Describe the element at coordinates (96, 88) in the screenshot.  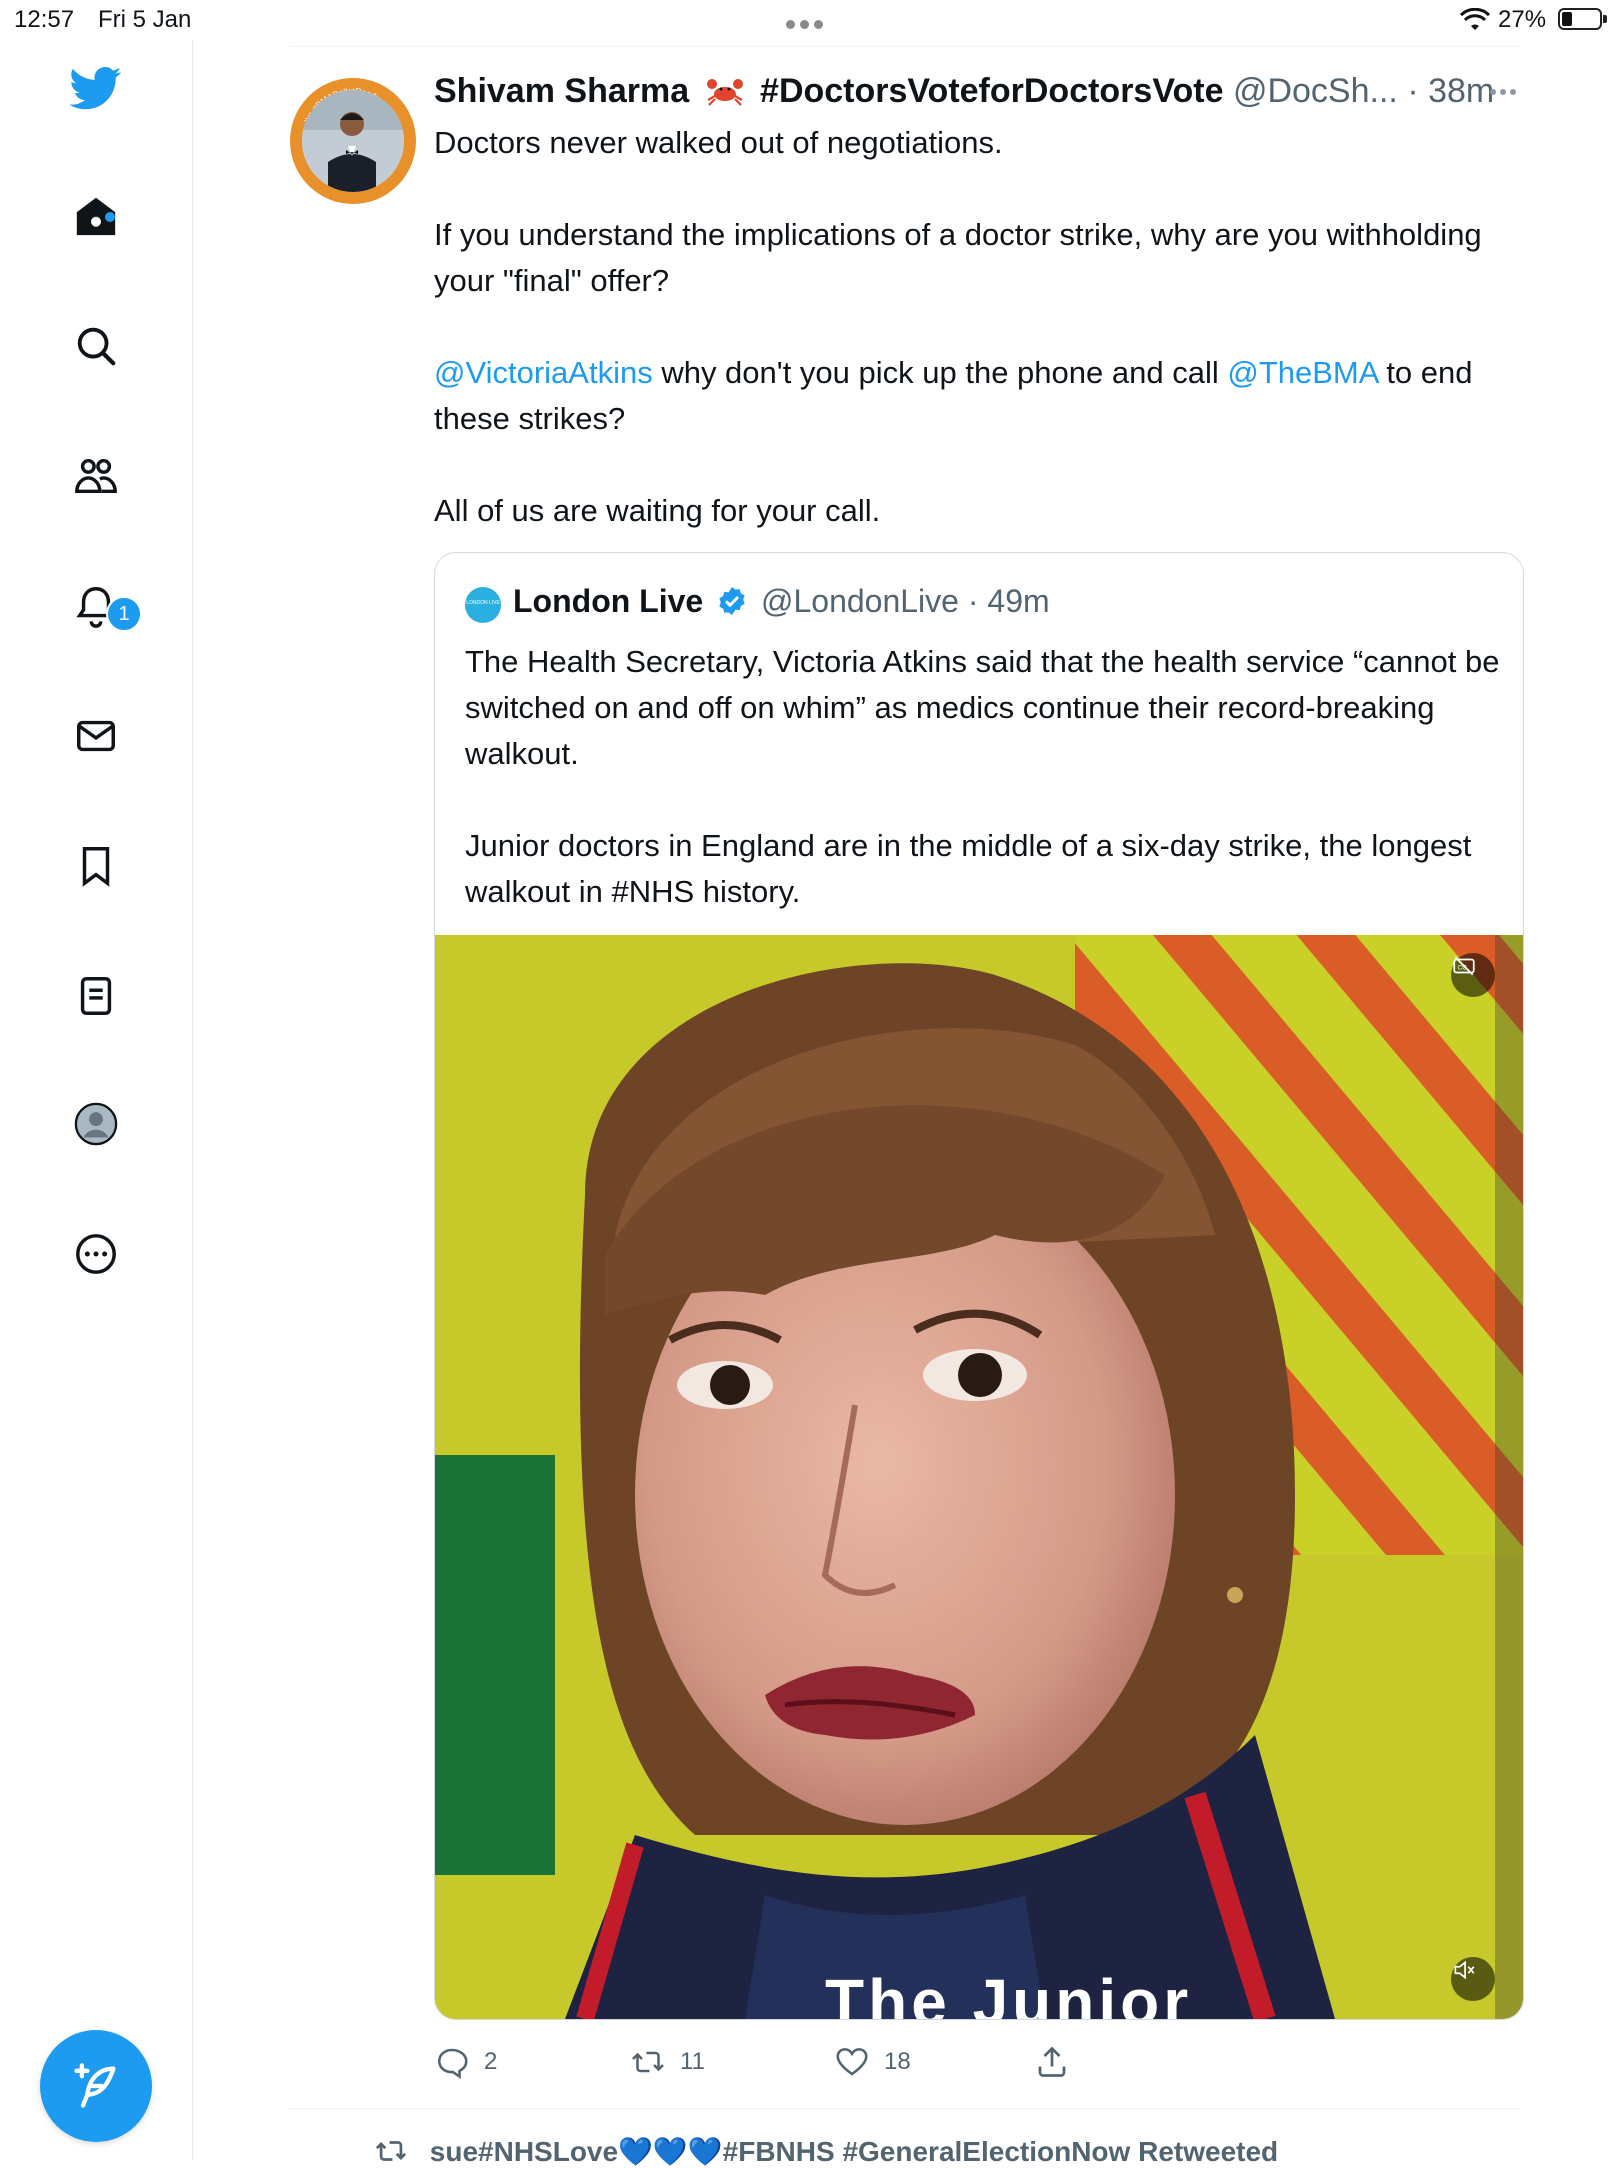
I see `twitter-logo-icon` at that location.